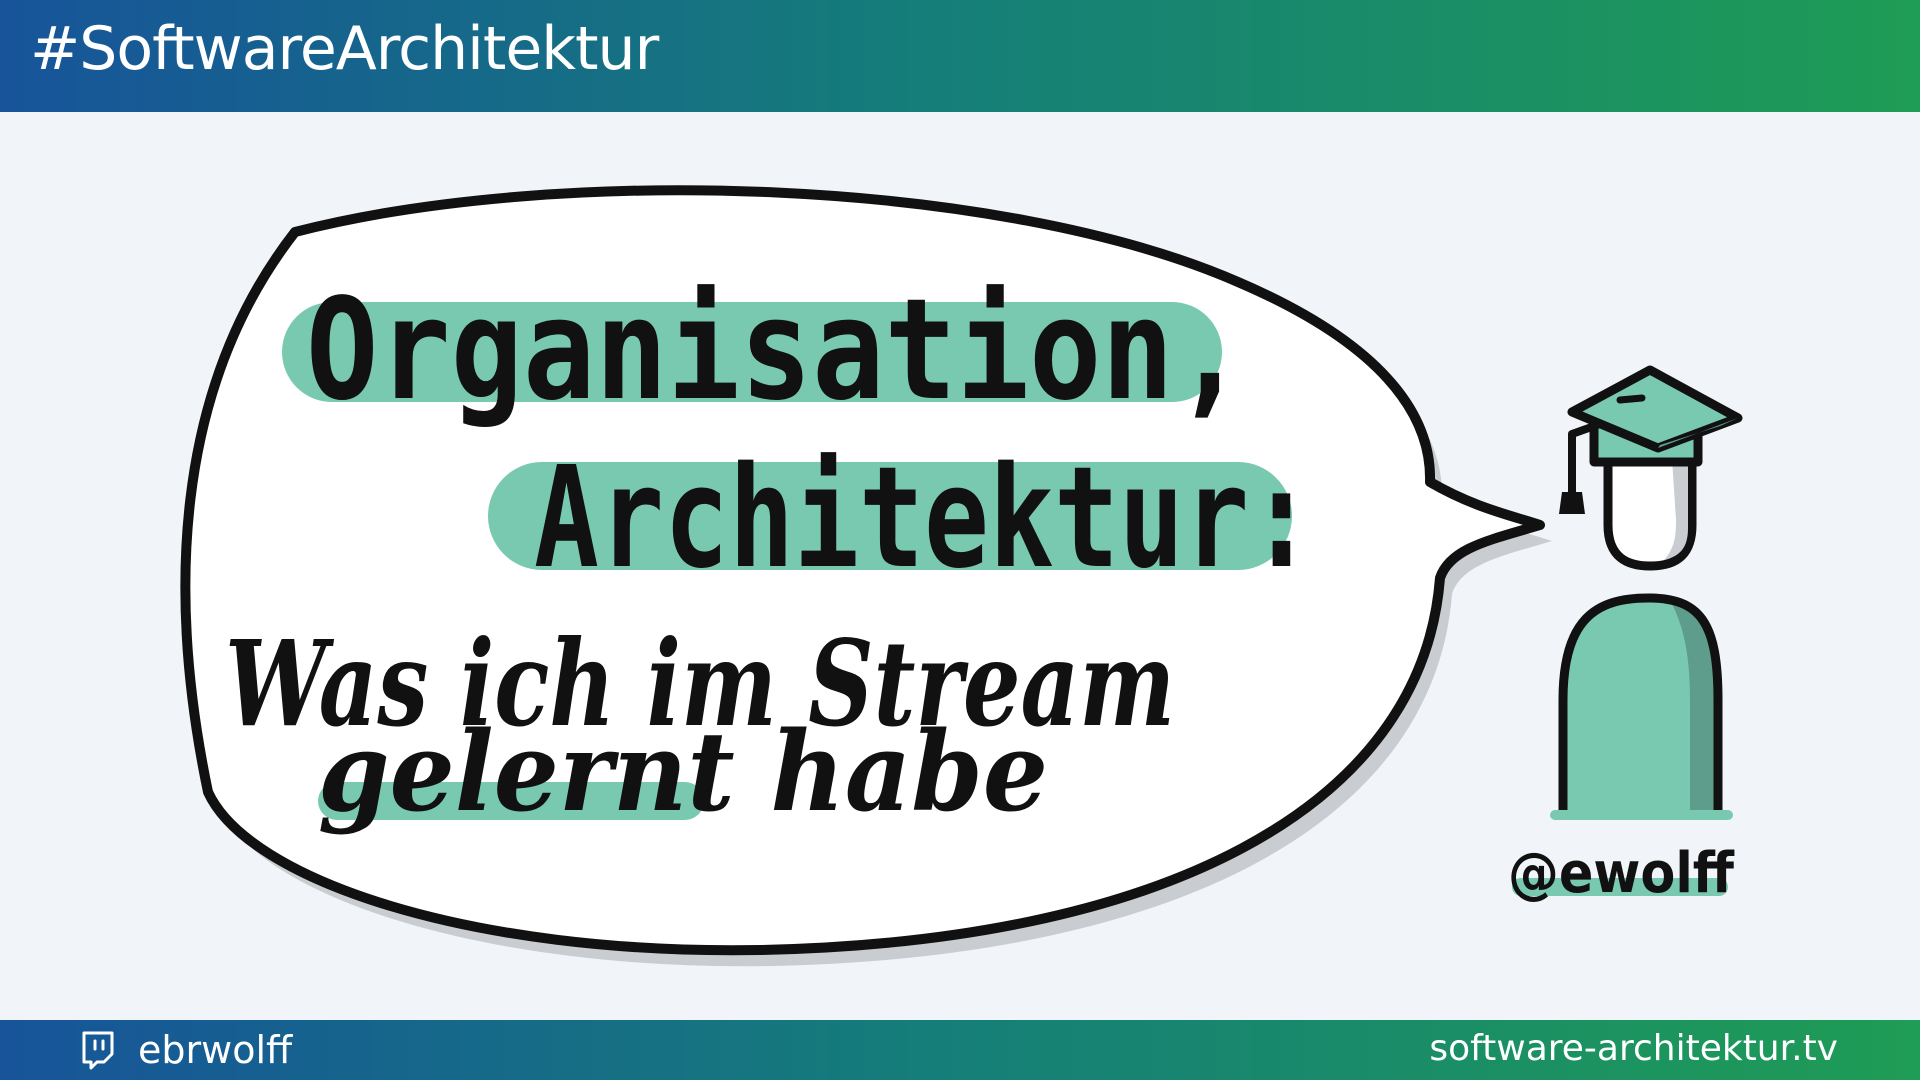 The height and width of the screenshot is (1080, 1920). What do you see at coordinates (215, 1050) in the screenshot?
I see `twitch-handle-label: ebrwolff` at bounding box center [215, 1050].